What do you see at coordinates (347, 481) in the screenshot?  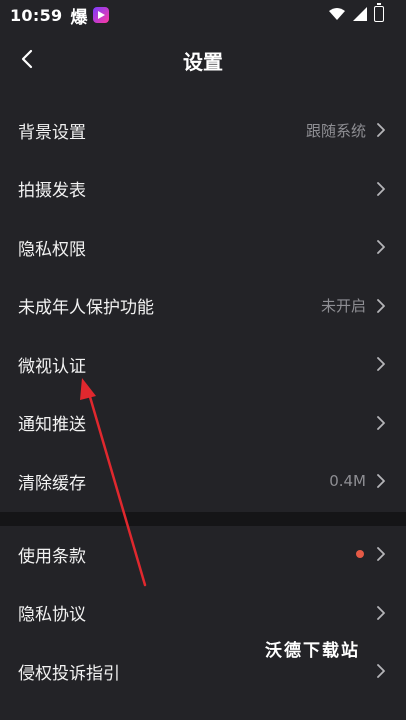 I see `settings-item-value: 0.4M` at bounding box center [347, 481].